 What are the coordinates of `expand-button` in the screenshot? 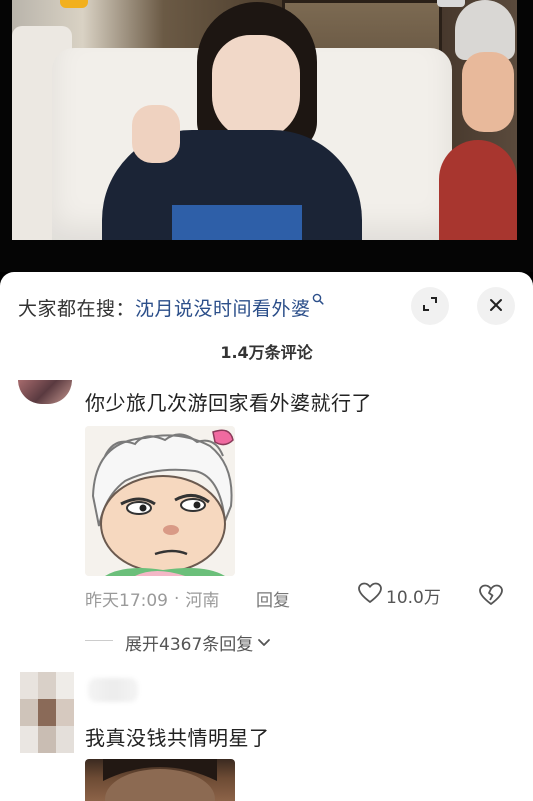 It's located at (430, 306).